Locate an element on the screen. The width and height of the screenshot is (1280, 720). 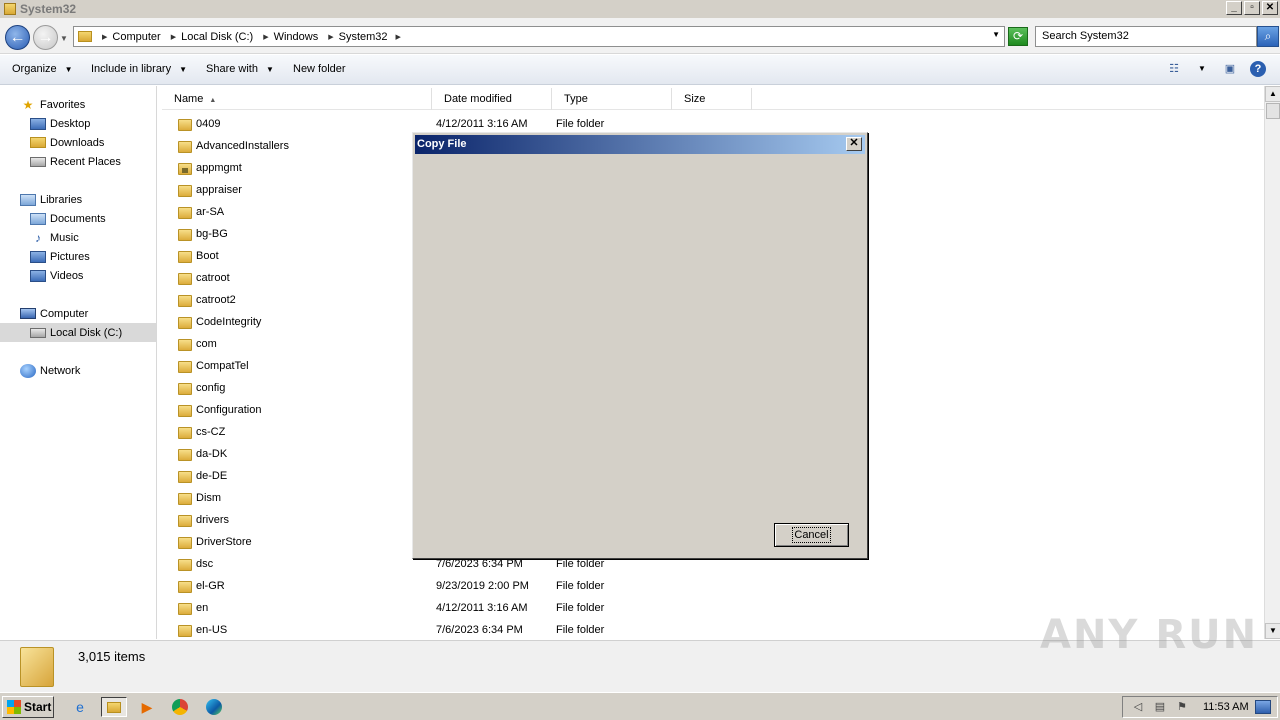
media-player-icon: ▶ is located at coordinates (147, 707).